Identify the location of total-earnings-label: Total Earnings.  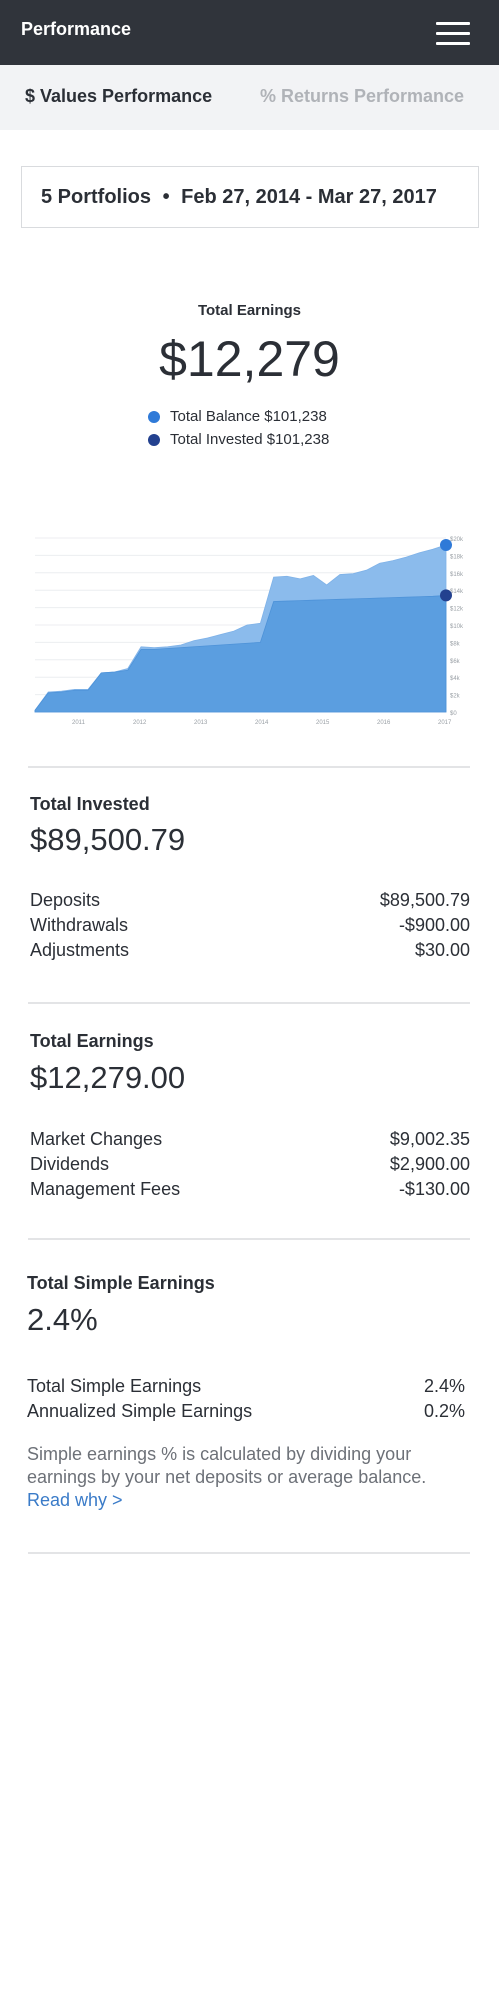
(249, 310).